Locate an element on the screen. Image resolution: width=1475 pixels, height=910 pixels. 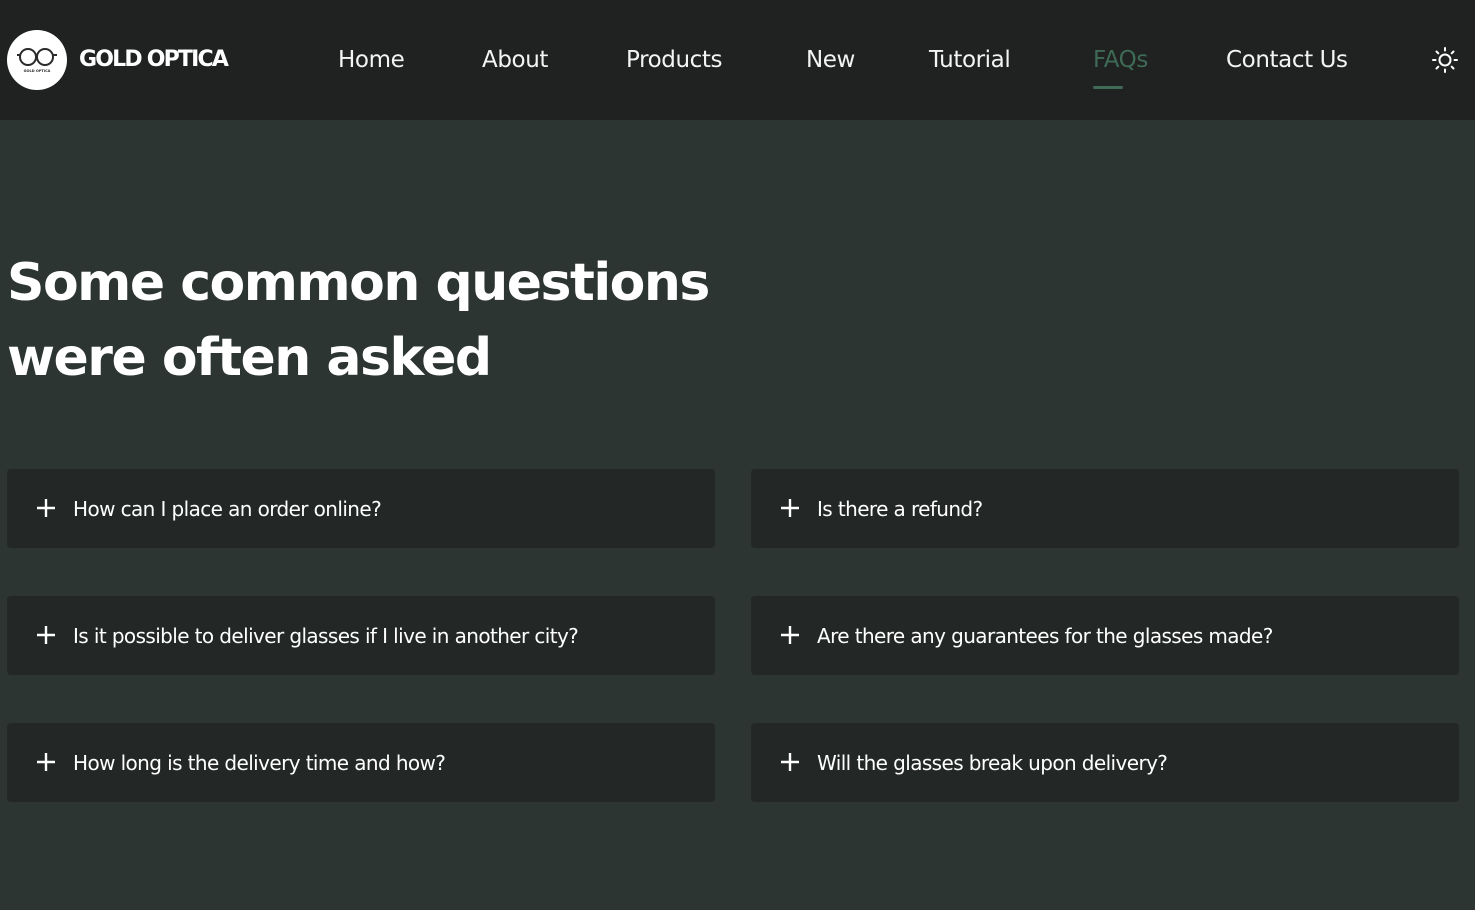
active-nav-indicator is located at coordinates (1108, 87).